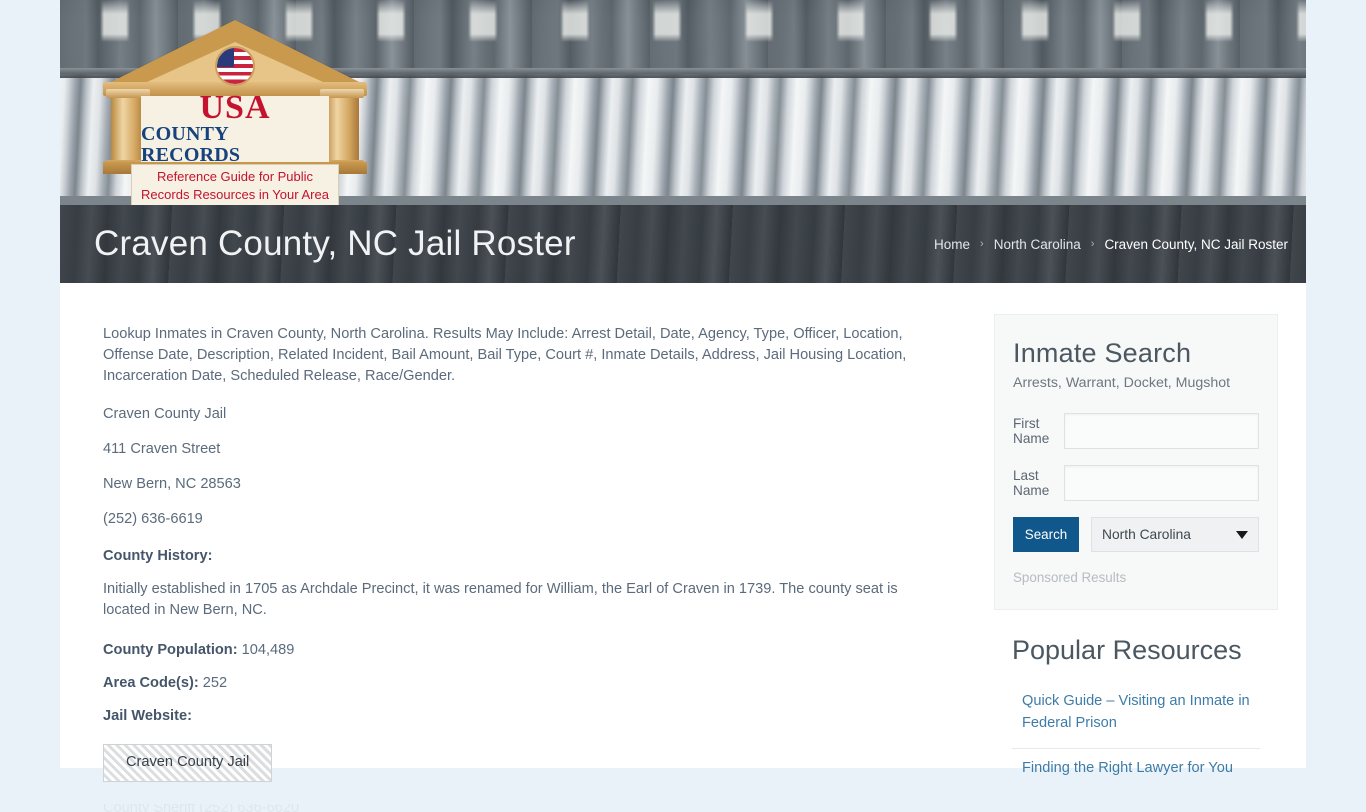 This screenshot has height=812, width=1366. Describe the element at coordinates (1122, 383) in the screenshot. I see `inmate-search-subtitle: Arrests, Warrant, Docket, Mugshot` at that location.